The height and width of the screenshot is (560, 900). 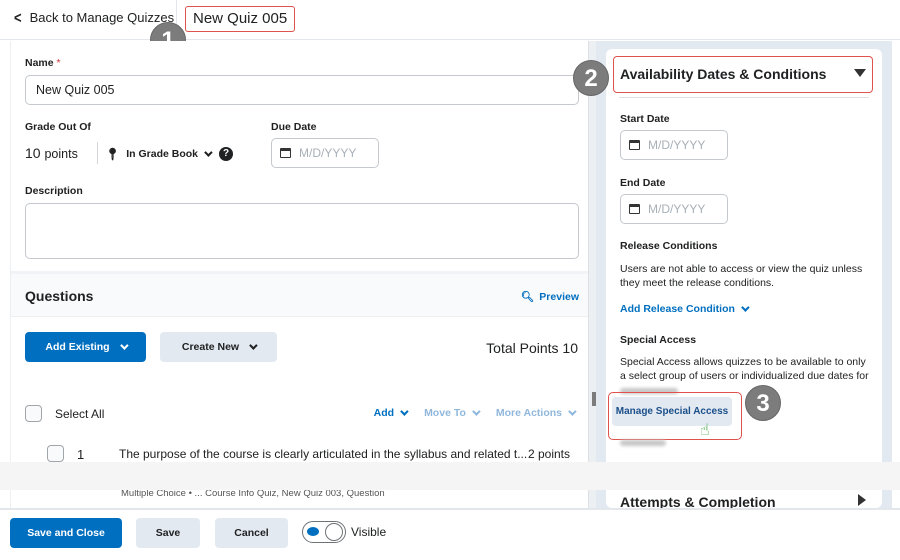 What do you see at coordinates (226, 154) in the screenshot?
I see `help-icon: ?` at bounding box center [226, 154].